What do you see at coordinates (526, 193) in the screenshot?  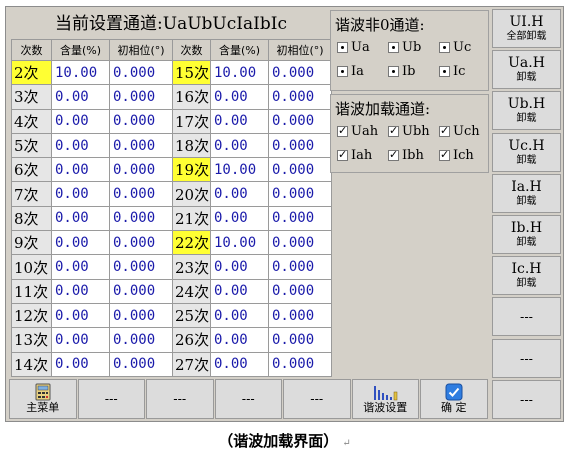 I see `unload-button-ia-h: Ia.H 卸载` at bounding box center [526, 193].